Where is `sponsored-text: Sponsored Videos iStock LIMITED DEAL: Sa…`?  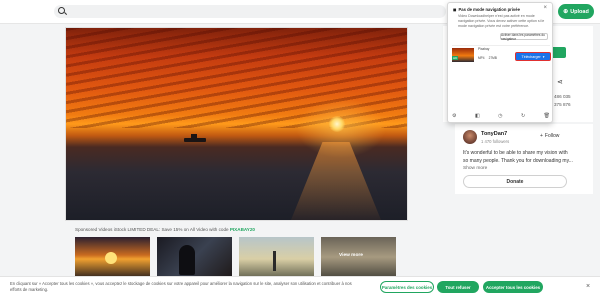
sponsored-text: Sponsored Videos iStock LIMITED DEAL: Sa… is located at coordinates (165, 229).